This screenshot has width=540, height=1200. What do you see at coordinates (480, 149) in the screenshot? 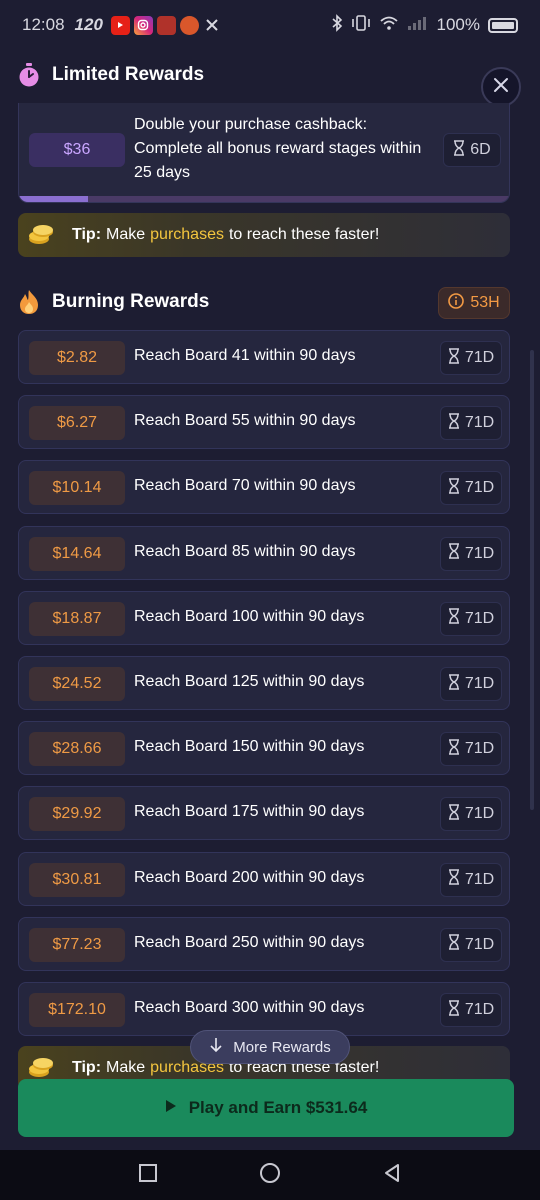
I see `limited-timer: 6D` at bounding box center [480, 149].